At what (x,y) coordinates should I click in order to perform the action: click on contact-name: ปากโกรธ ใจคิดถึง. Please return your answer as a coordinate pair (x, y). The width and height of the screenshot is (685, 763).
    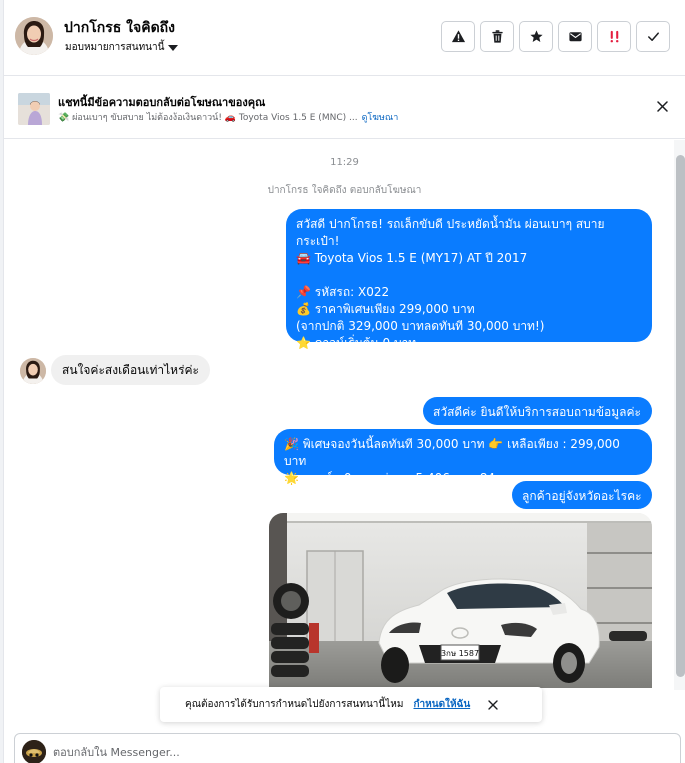
    Looking at the image, I should click on (119, 28).